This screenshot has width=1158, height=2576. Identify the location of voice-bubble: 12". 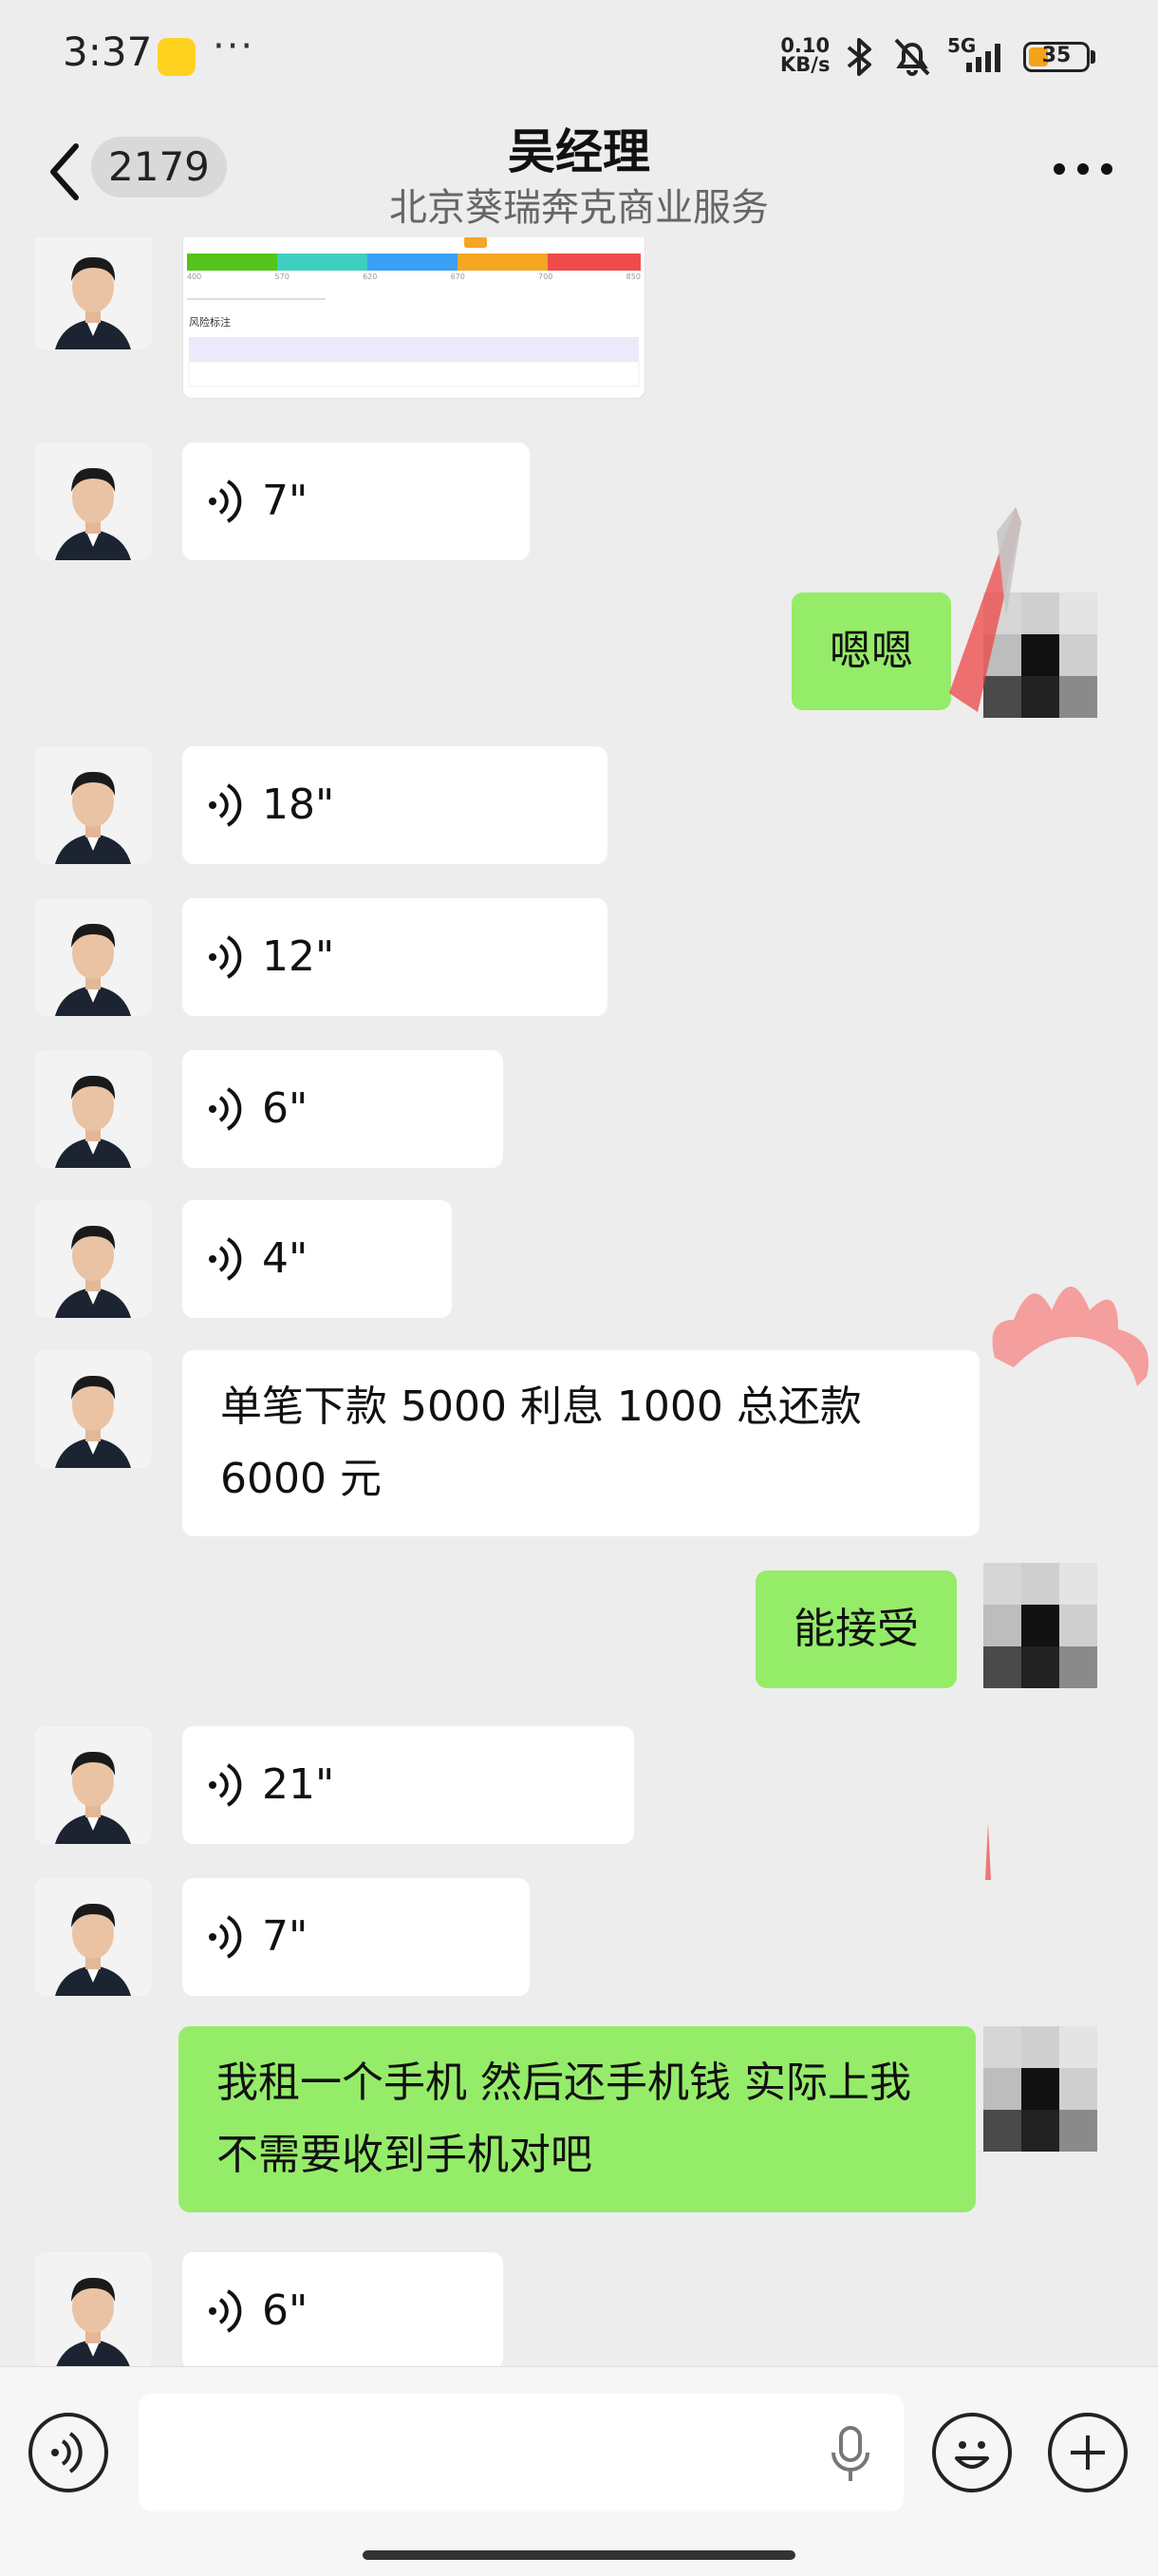
(394, 957).